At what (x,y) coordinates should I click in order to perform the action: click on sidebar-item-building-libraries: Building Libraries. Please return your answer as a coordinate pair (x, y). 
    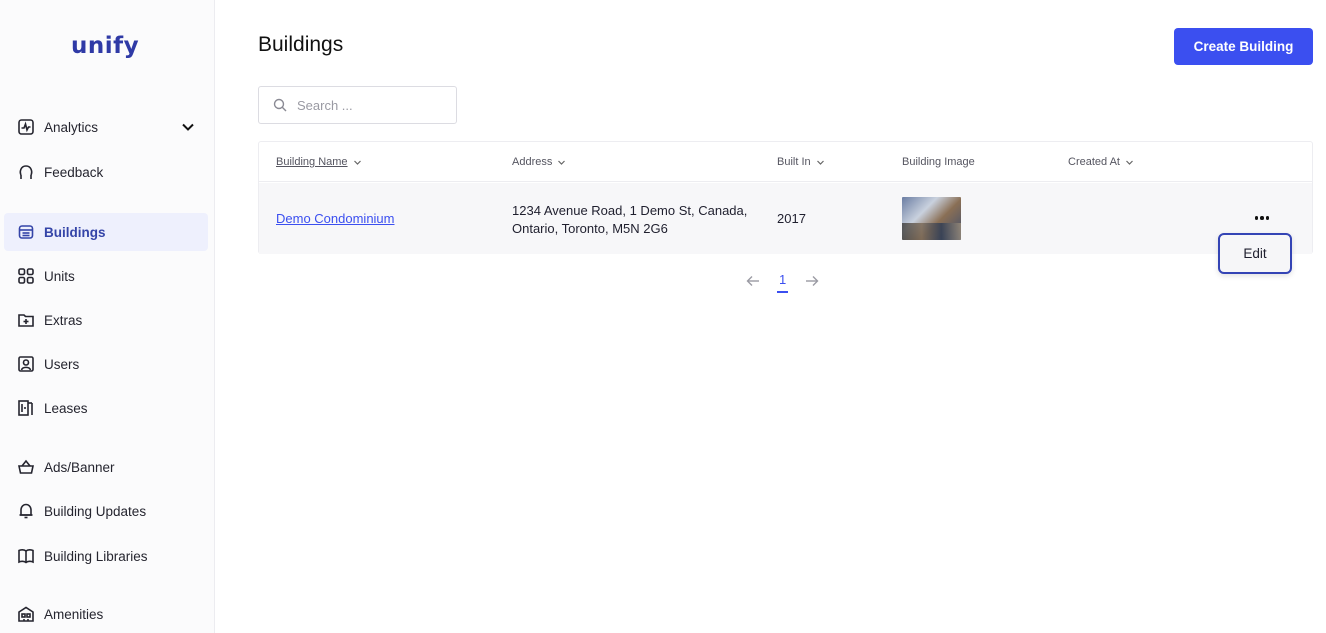
    Looking at the image, I should click on (106, 556).